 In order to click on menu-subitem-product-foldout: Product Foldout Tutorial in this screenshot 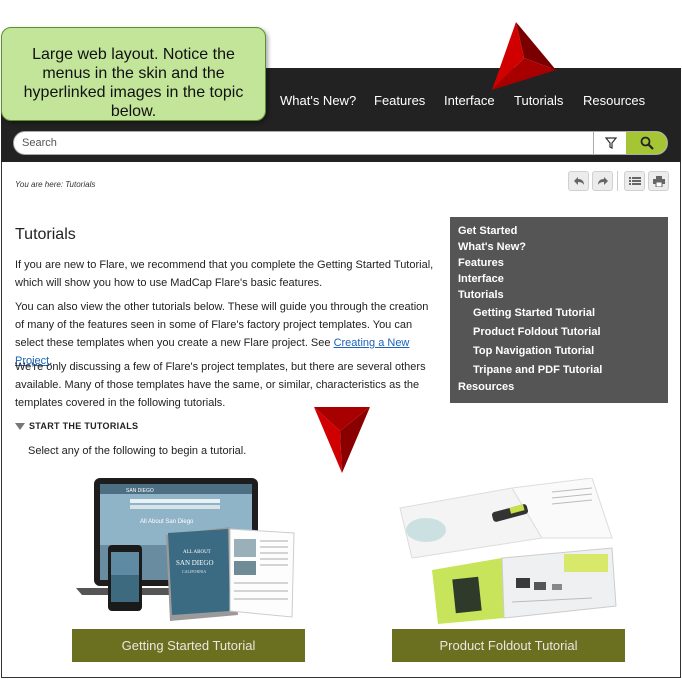, I will do `click(537, 332)`.